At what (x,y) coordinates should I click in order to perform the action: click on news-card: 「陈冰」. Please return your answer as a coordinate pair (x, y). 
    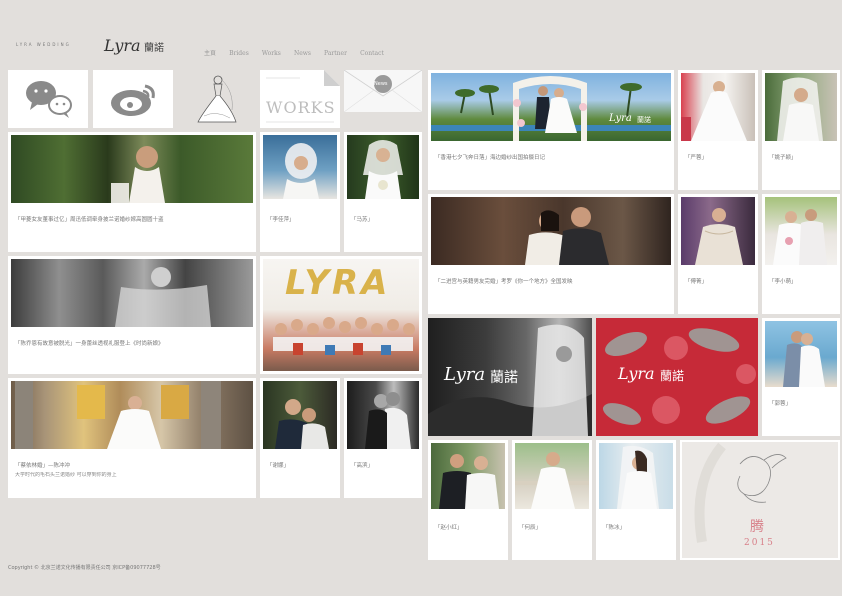
    Looking at the image, I should click on (636, 500).